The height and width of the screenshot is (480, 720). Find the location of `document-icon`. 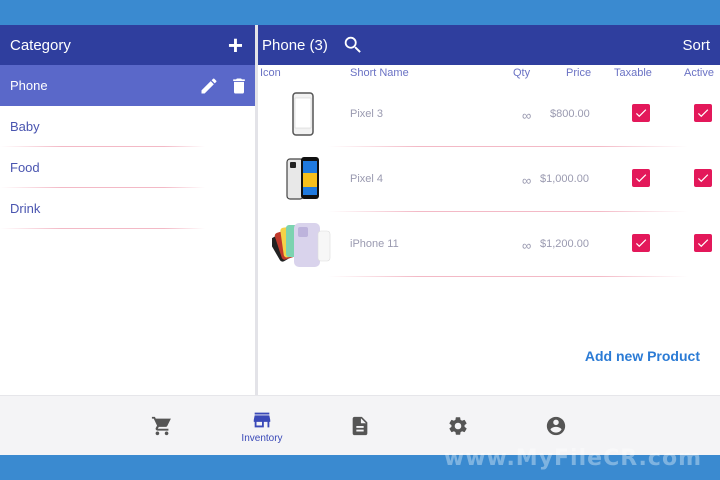

document-icon is located at coordinates (360, 426).